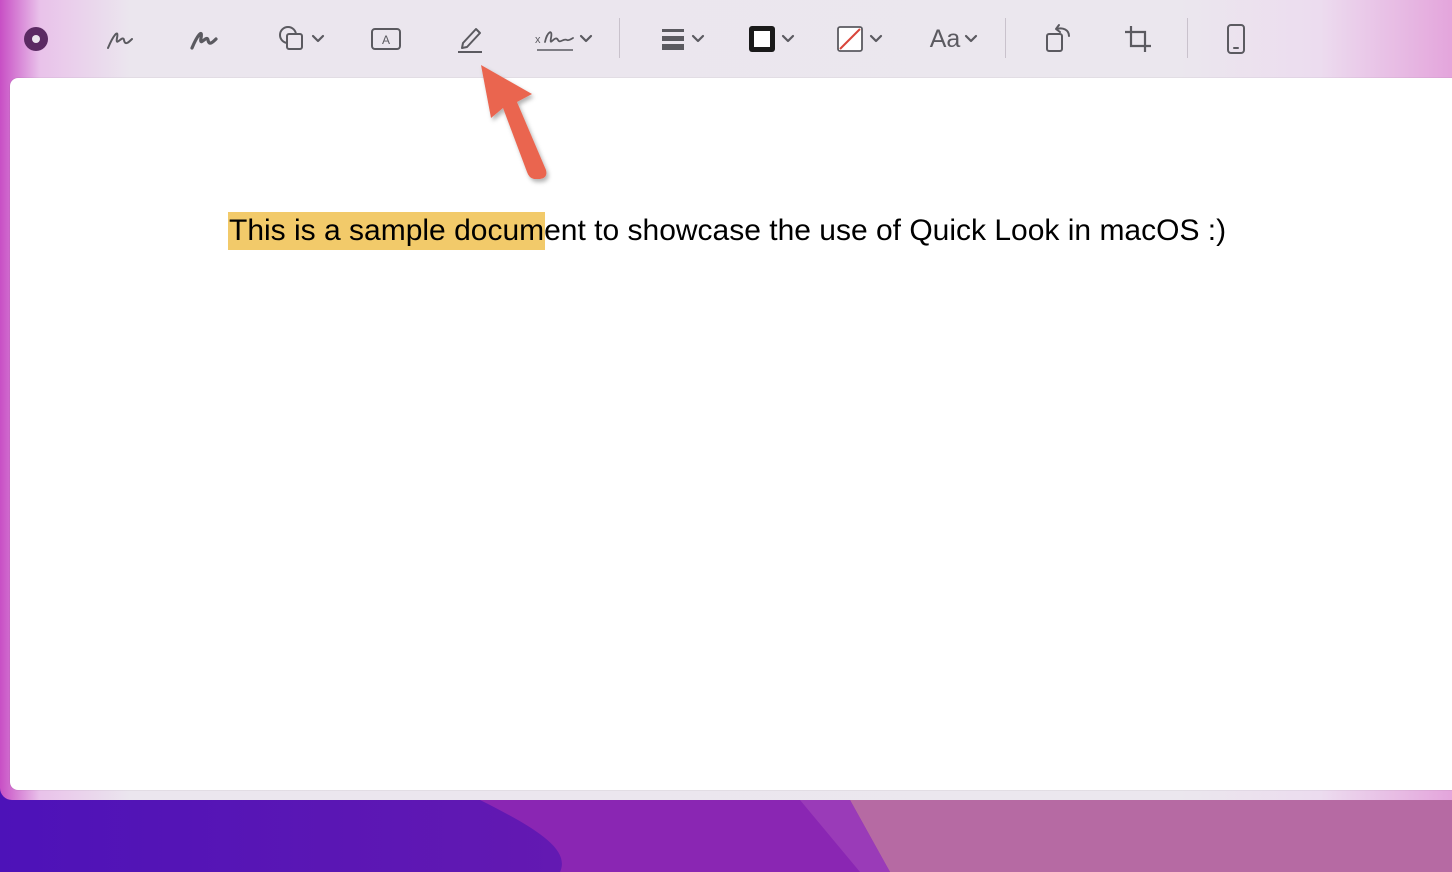 The image size is (1452, 872). I want to click on markup-circle-icon, so click(36, 39).